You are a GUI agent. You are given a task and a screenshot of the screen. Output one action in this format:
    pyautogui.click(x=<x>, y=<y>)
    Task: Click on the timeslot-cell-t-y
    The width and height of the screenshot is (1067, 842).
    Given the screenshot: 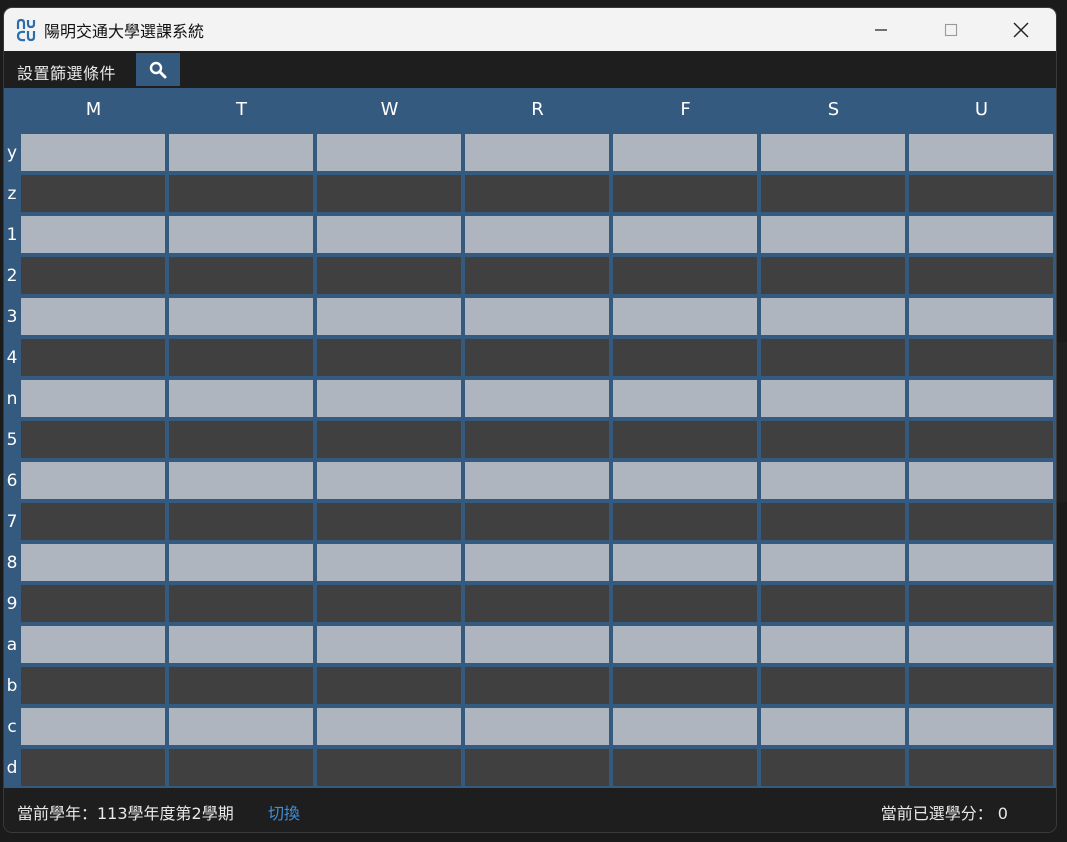 What is the action you would take?
    pyautogui.click(x=241, y=152)
    